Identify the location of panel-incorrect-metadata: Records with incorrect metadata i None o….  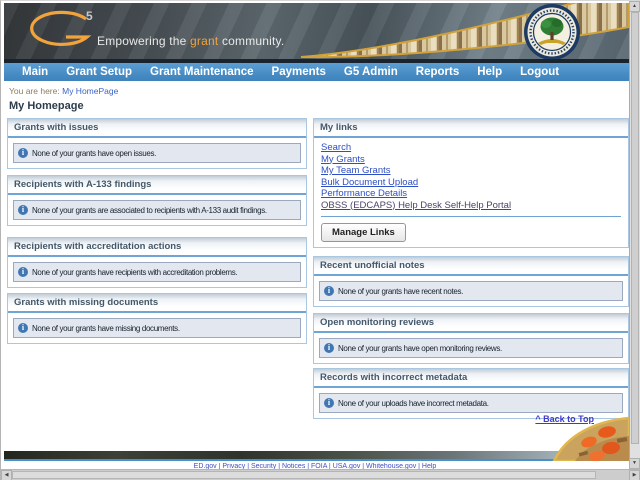
(471, 393).